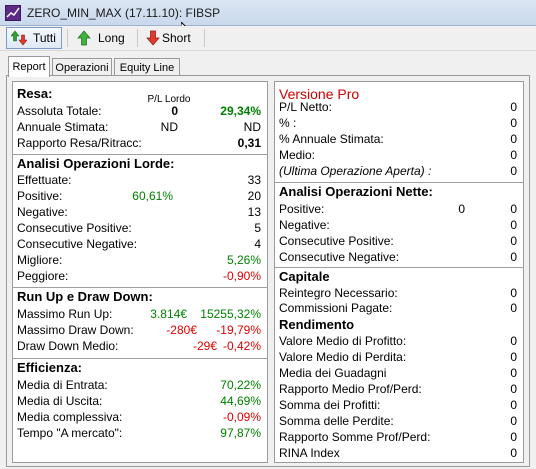  I want to click on rendimento-label: Media dei Guadagni, so click(333, 373).